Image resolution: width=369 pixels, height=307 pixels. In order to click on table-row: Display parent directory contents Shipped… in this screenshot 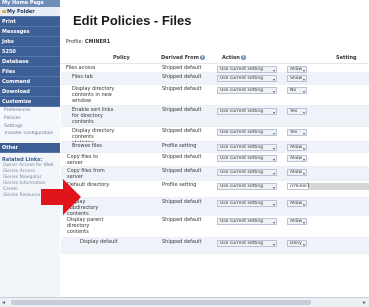, I will do `click(215, 227)`.